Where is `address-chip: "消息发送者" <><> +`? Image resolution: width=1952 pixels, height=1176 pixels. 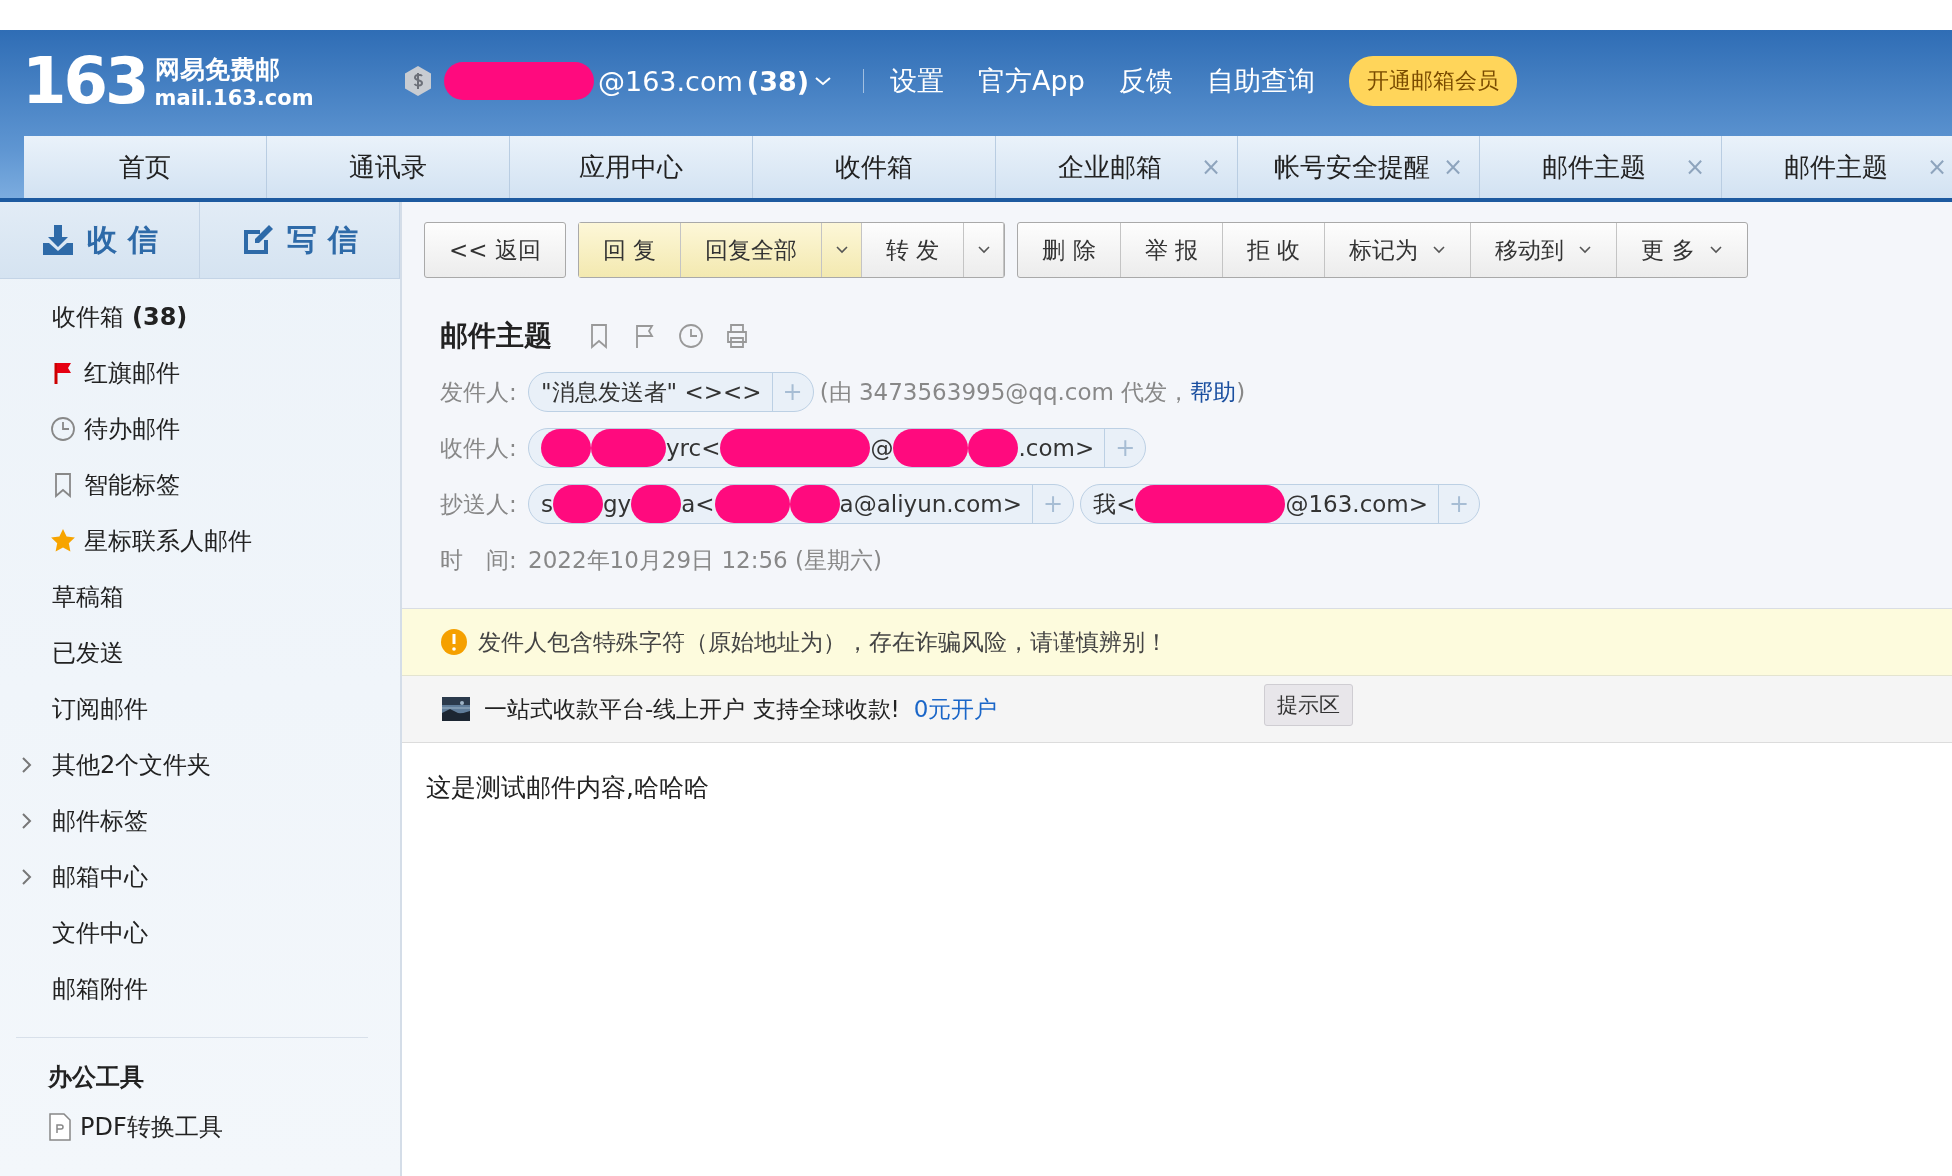 address-chip: "消息发送者" <><> + is located at coordinates (671, 392).